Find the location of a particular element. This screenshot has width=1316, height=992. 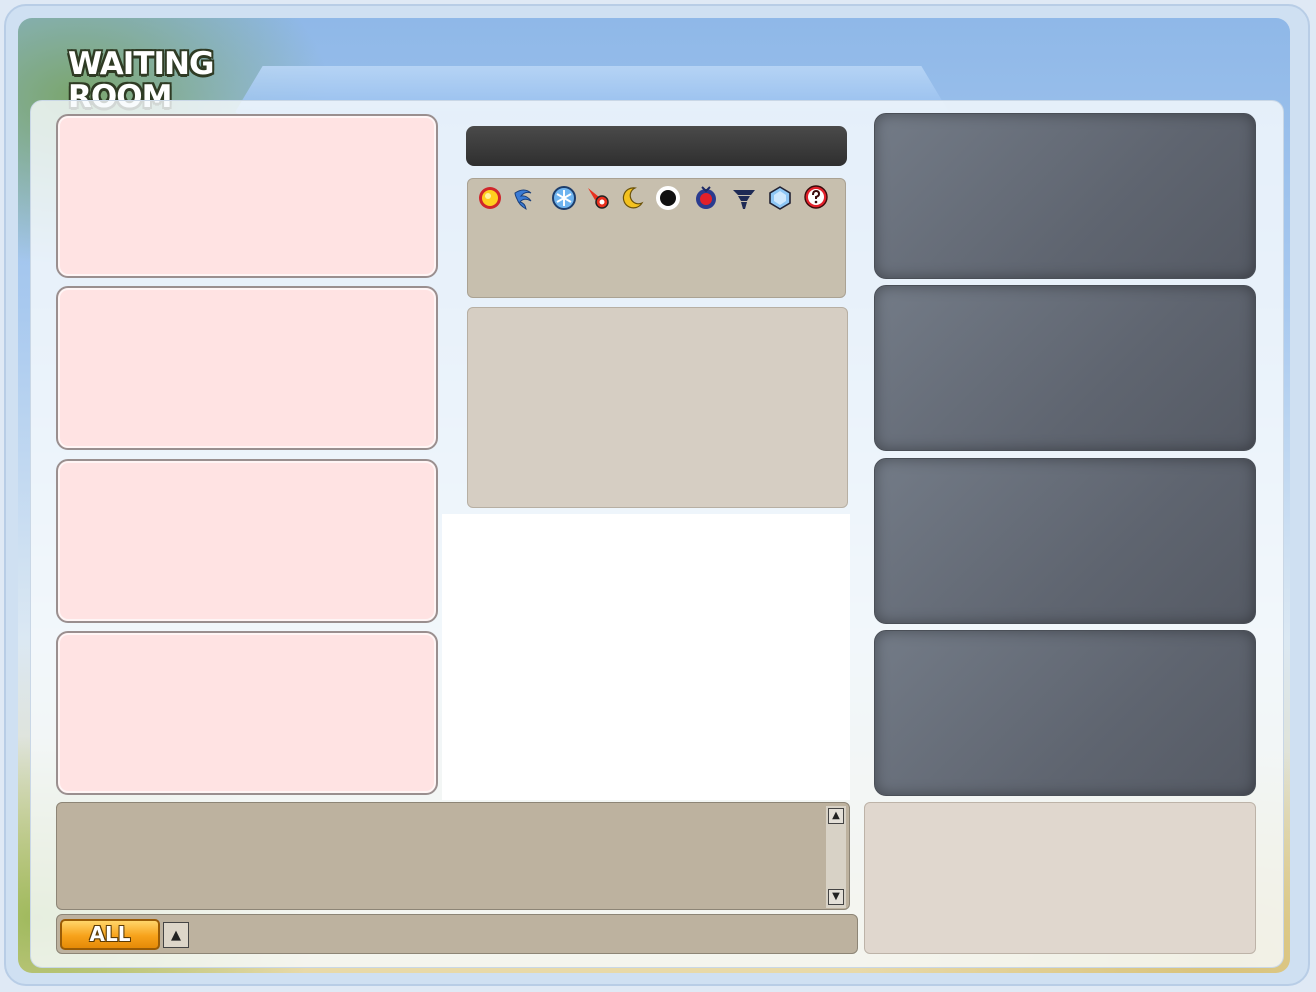

chat-mode-dropdown-button: ▲ is located at coordinates (176, 935).